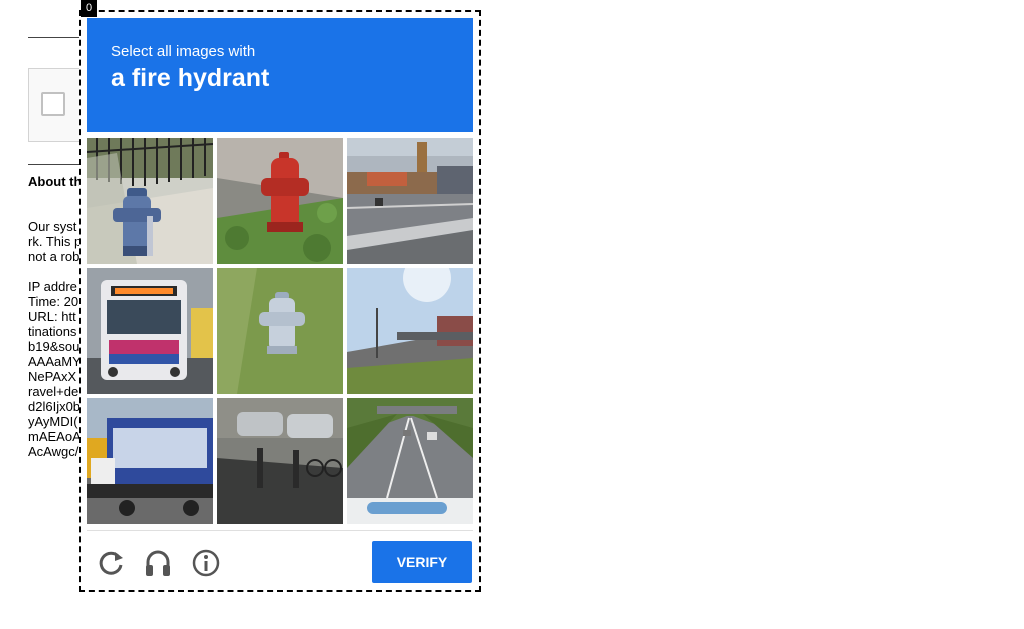 The image size is (1024, 629). What do you see at coordinates (52, 376) in the screenshot?
I see `detail-line: NePAxX` at bounding box center [52, 376].